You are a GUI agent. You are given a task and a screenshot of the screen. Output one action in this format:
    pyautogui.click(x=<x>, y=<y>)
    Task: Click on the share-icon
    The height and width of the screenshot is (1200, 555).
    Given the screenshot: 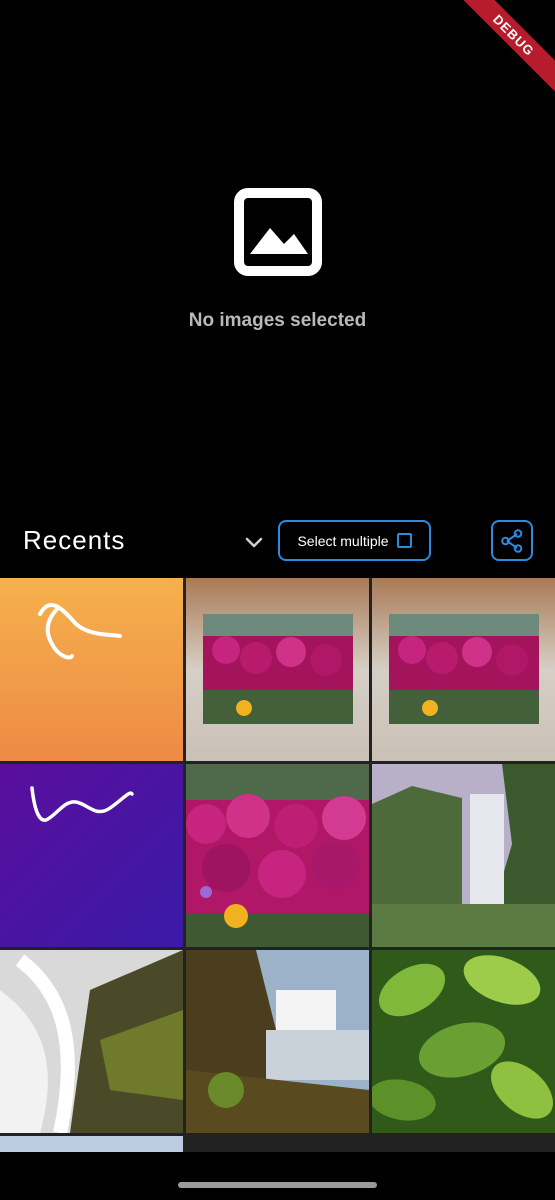 What is the action you would take?
    pyautogui.click(x=512, y=540)
    